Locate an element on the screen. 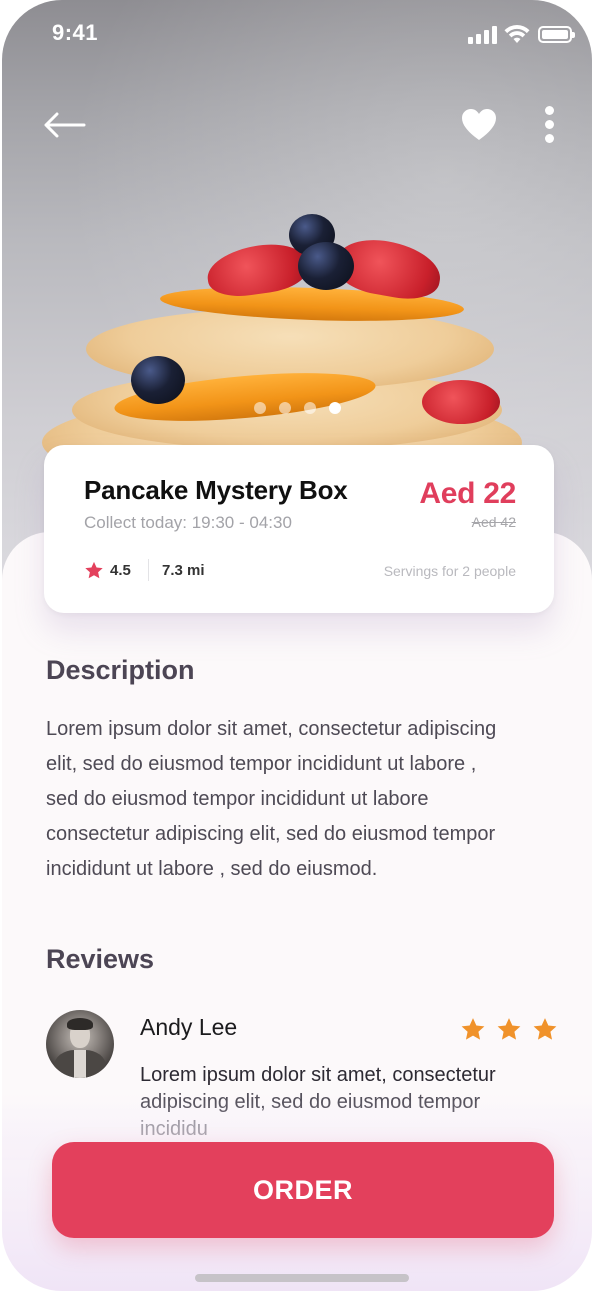  carousel-dots is located at coordinates (297, 408).